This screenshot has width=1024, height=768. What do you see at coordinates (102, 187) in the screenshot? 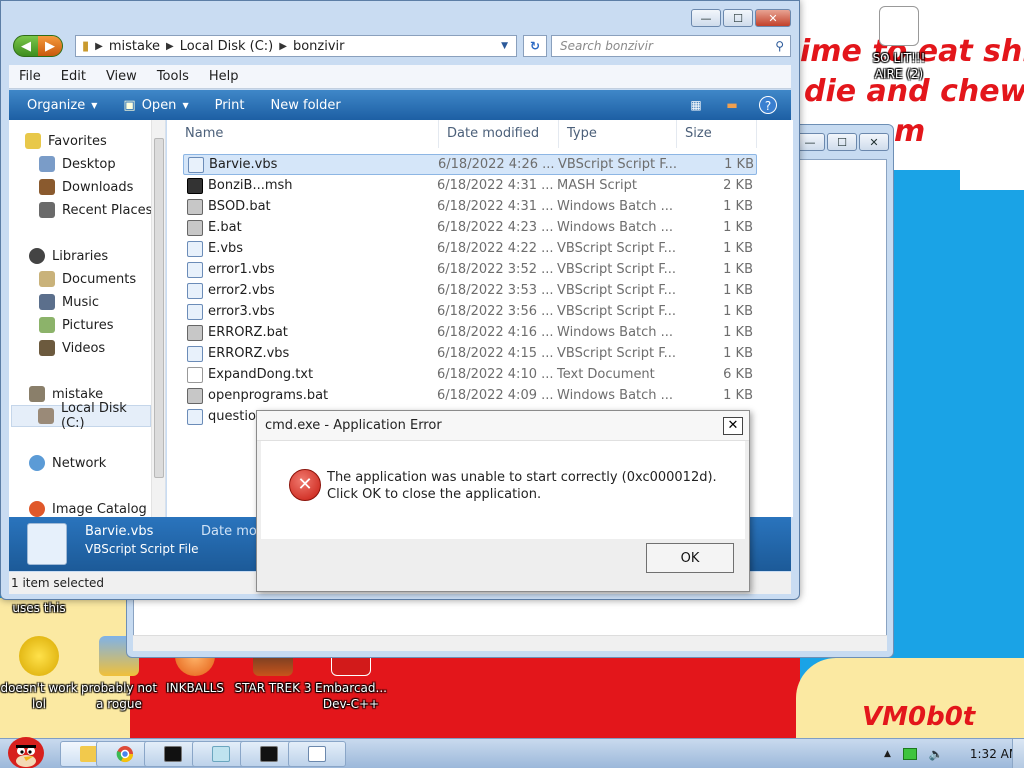
I see `nav-downloads: Downloads` at bounding box center [102, 187].